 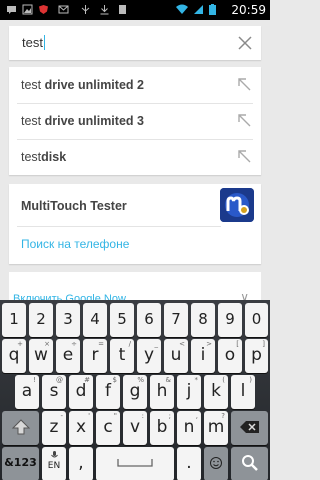 What do you see at coordinates (237, 205) in the screenshot?
I see `multitouch-tester-icon` at bounding box center [237, 205].